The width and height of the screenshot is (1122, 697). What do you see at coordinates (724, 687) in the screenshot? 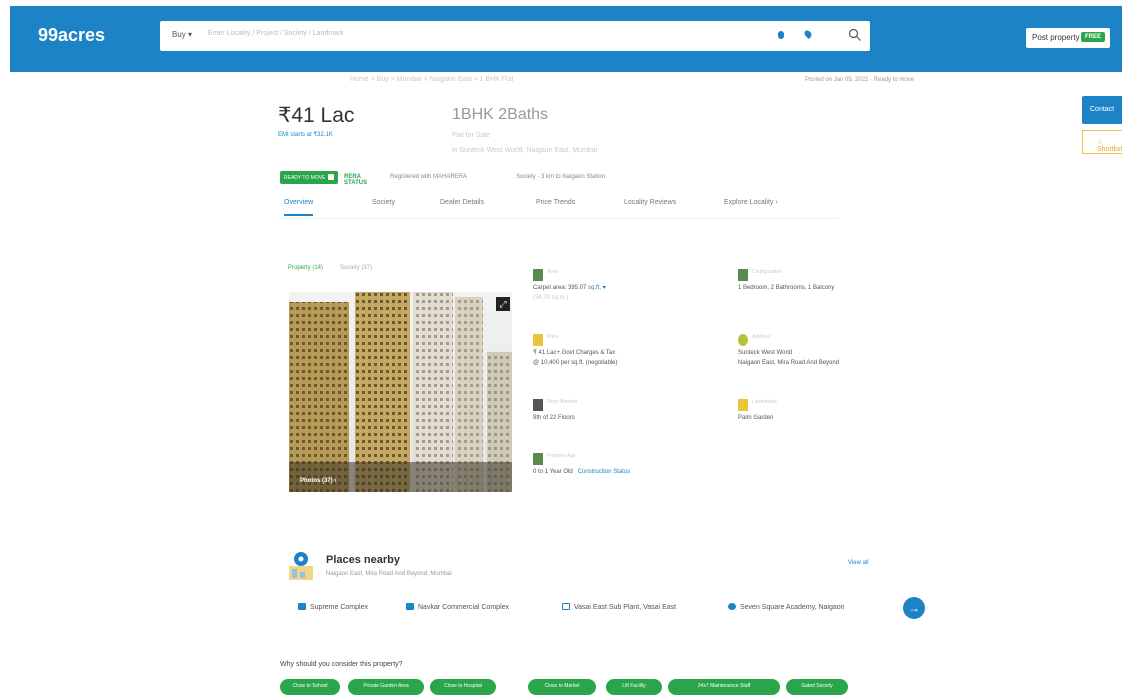
I see `highlight-tag: 24x7 Maintenance Staff` at bounding box center [724, 687].